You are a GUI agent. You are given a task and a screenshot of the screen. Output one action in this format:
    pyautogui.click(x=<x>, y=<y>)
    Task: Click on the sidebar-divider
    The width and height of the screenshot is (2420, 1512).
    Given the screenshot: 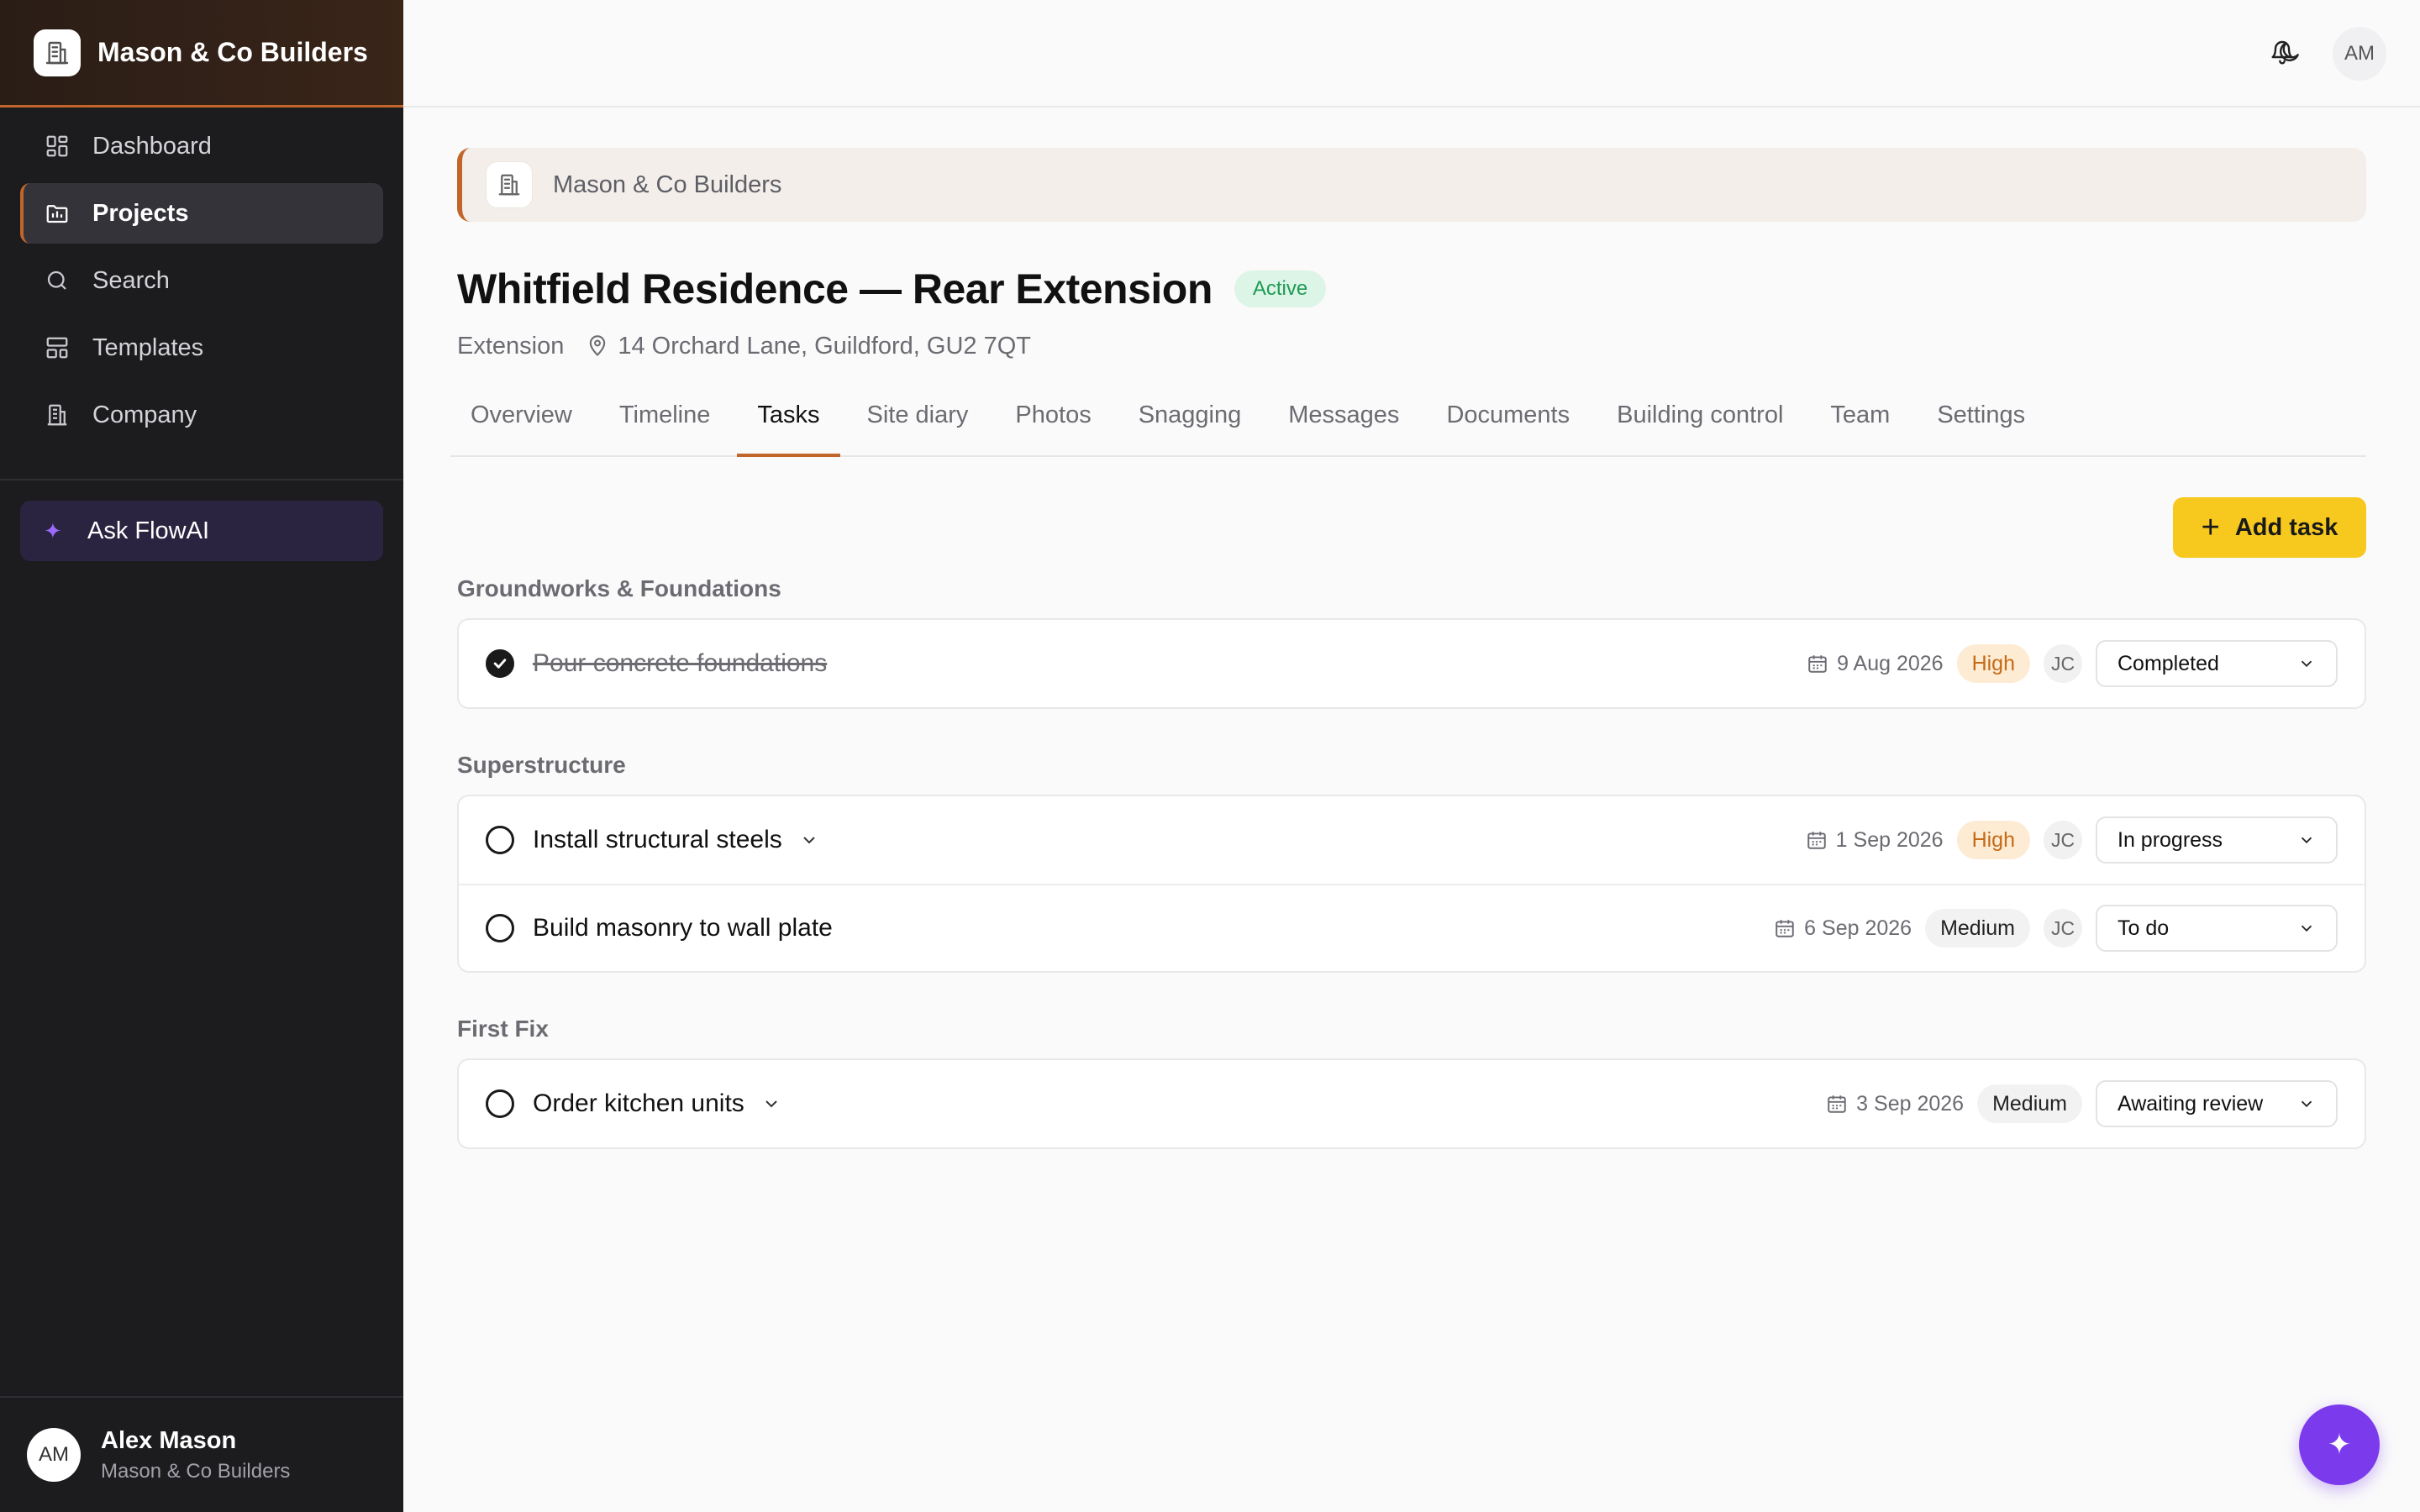 What is the action you would take?
    pyautogui.click(x=202, y=479)
    